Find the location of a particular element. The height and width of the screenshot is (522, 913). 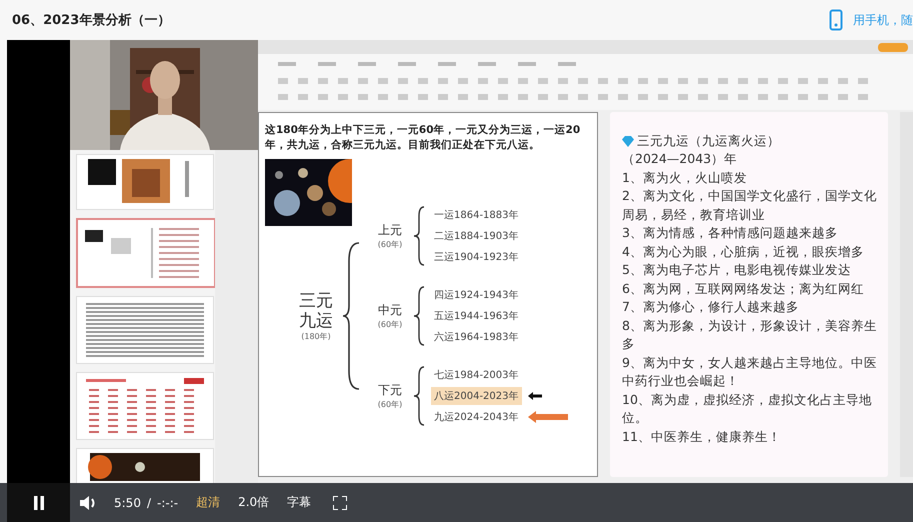

subtitles-button: 字幕 is located at coordinates (299, 502).